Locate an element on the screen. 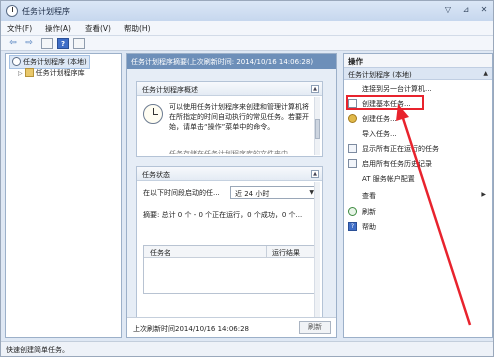 The height and width of the screenshot is (357, 494). toolbar: ⇦ ⇨ ? is located at coordinates (247, 43).